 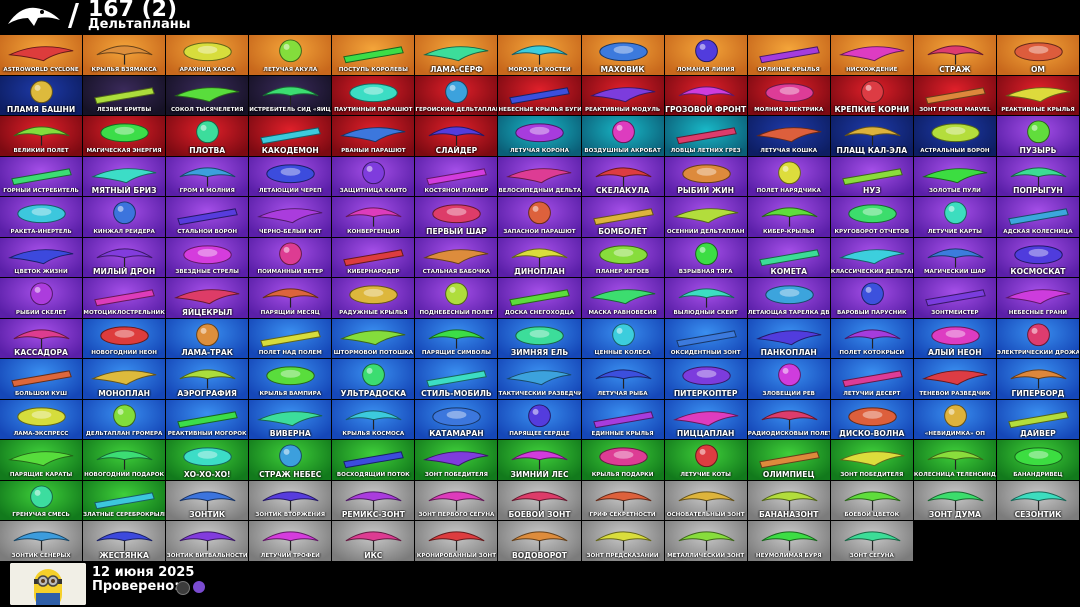 What do you see at coordinates (623, 136) in the screenshot?
I see `glider-tile: ВОЗДУШНЫЙ АКРОБАТ` at bounding box center [623, 136].